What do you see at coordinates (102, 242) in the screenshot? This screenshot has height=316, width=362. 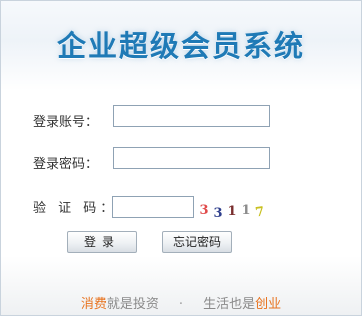 I see `login-button: 登录` at bounding box center [102, 242].